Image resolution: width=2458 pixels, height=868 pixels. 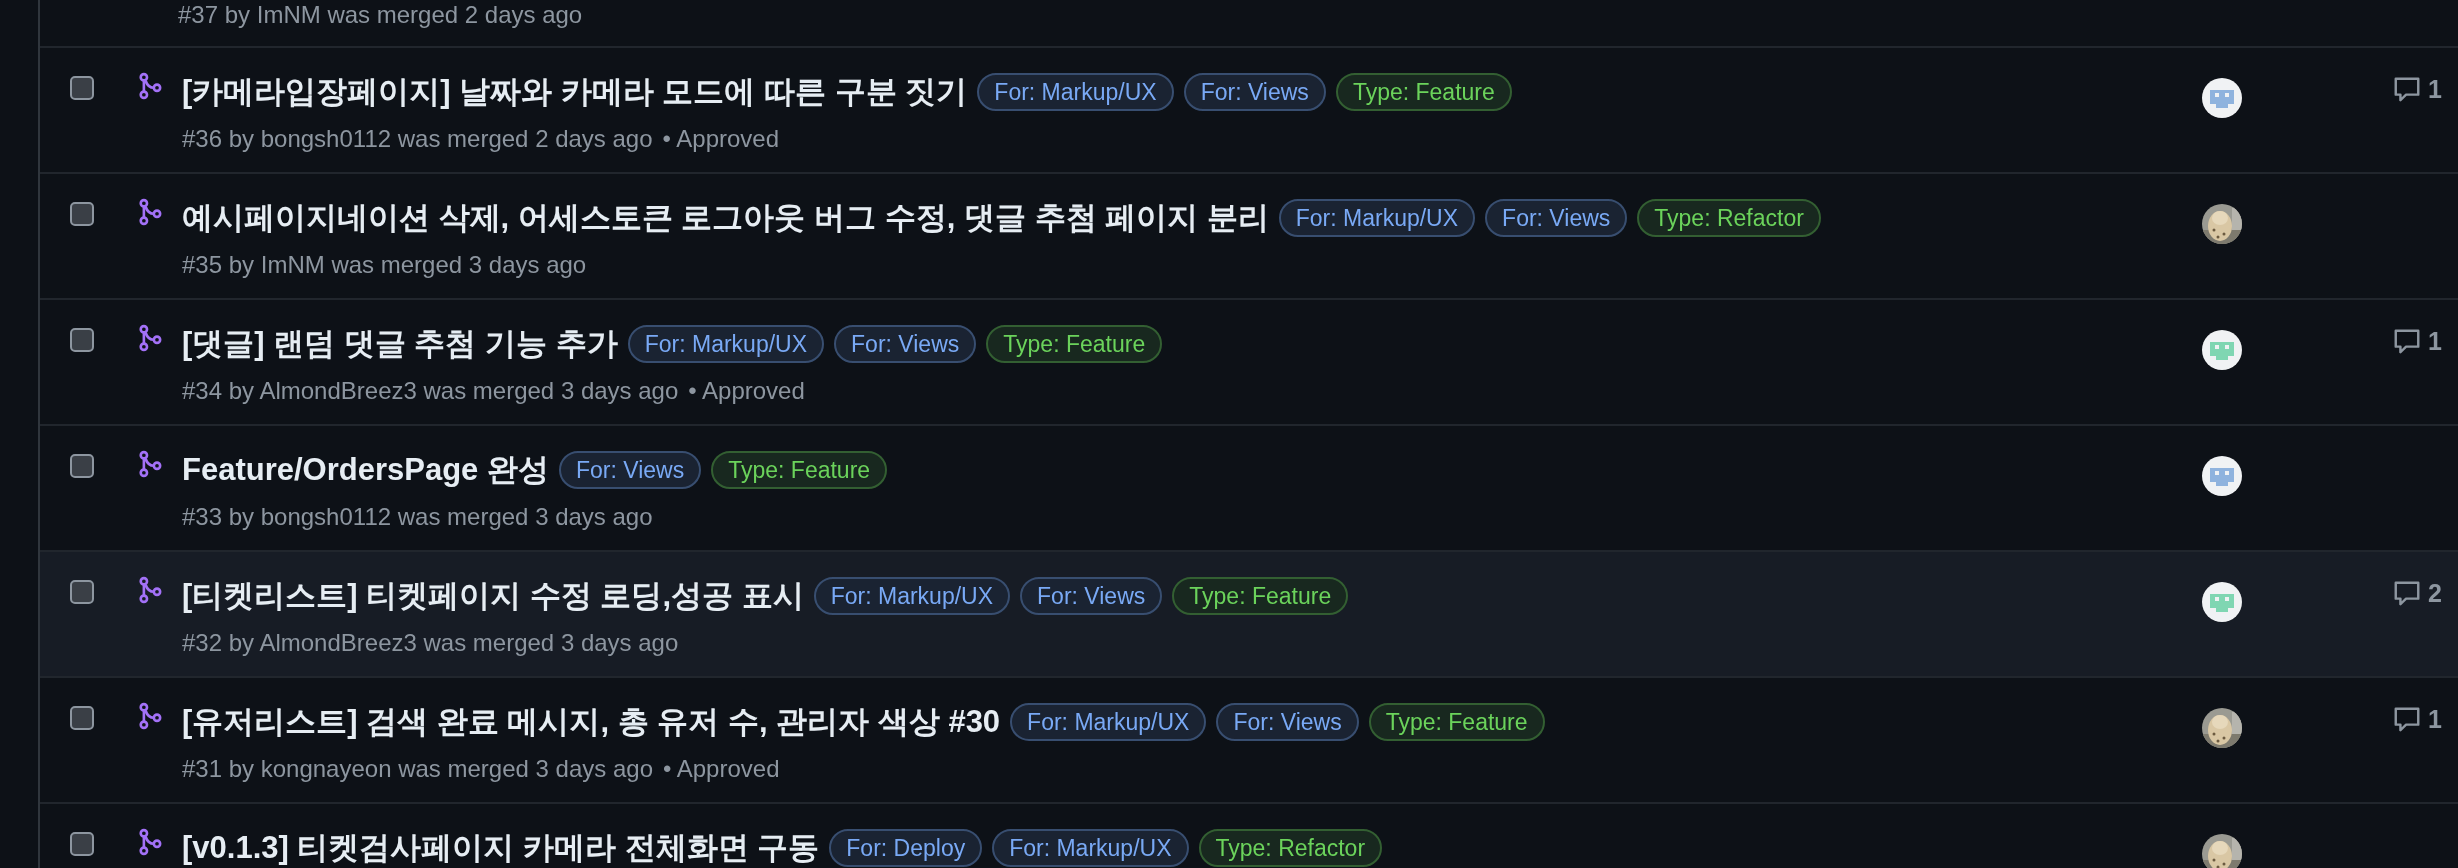 I want to click on pr-row: [v0.1.3] 티켓검사페이지 카메라 전체화면 구동 For: Deploy For: Markup/UX Type: Refactor, so click(x=1249, y=836).